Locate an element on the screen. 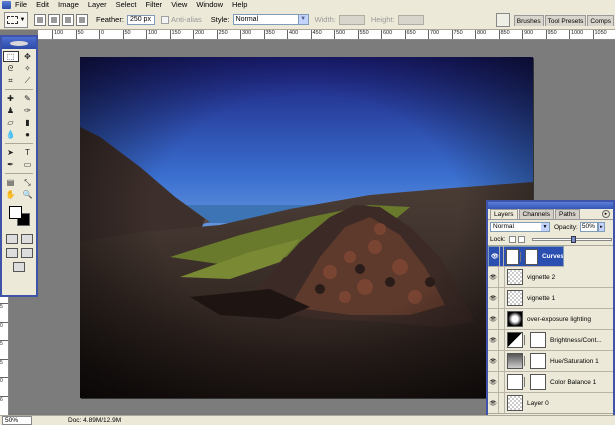 This screenshot has height=425, width=615. history-brush-tool-icon: ✑ is located at coordinates (28, 110).